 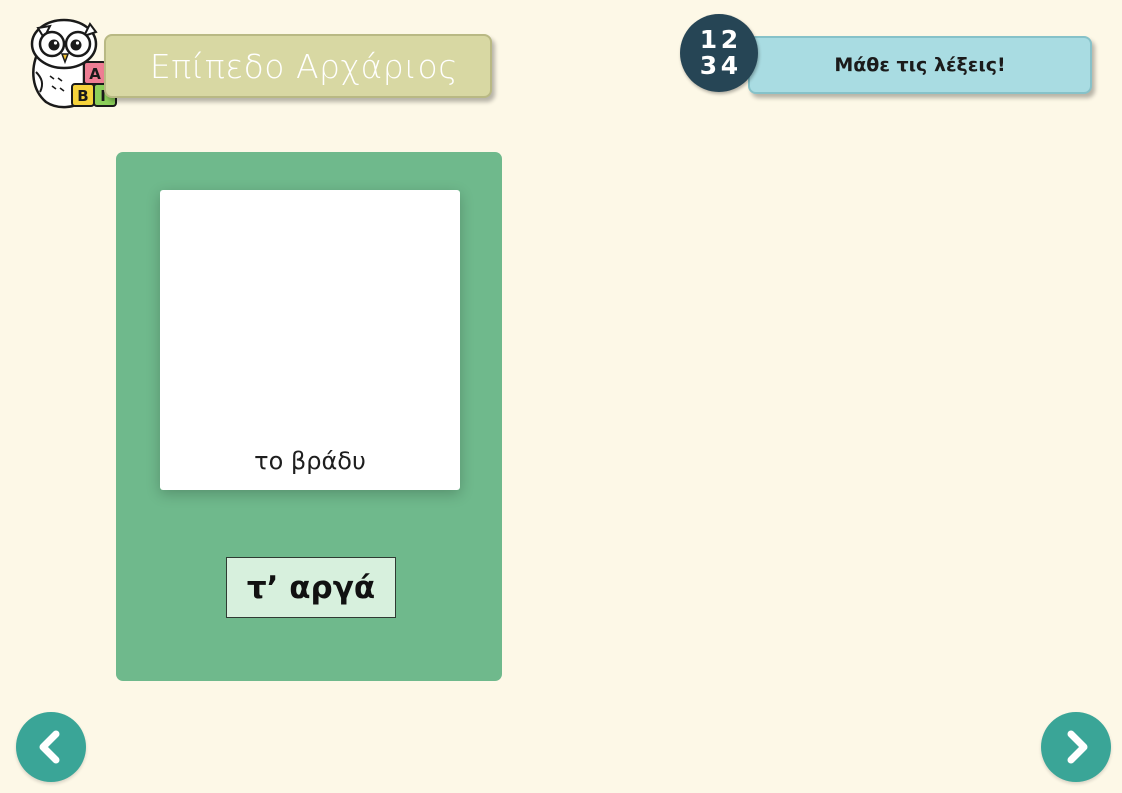 What do you see at coordinates (729, 39) in the screenshot?
I see `badge-digit: 2` at bounding box center [729, 39].